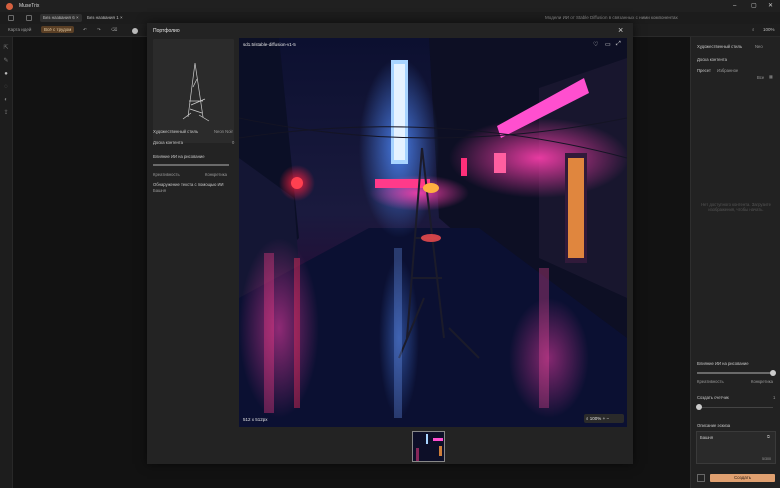 The width and height of the screenshot is (780, 488). I want to click on redo-icon: ↷, so click(99, 30).